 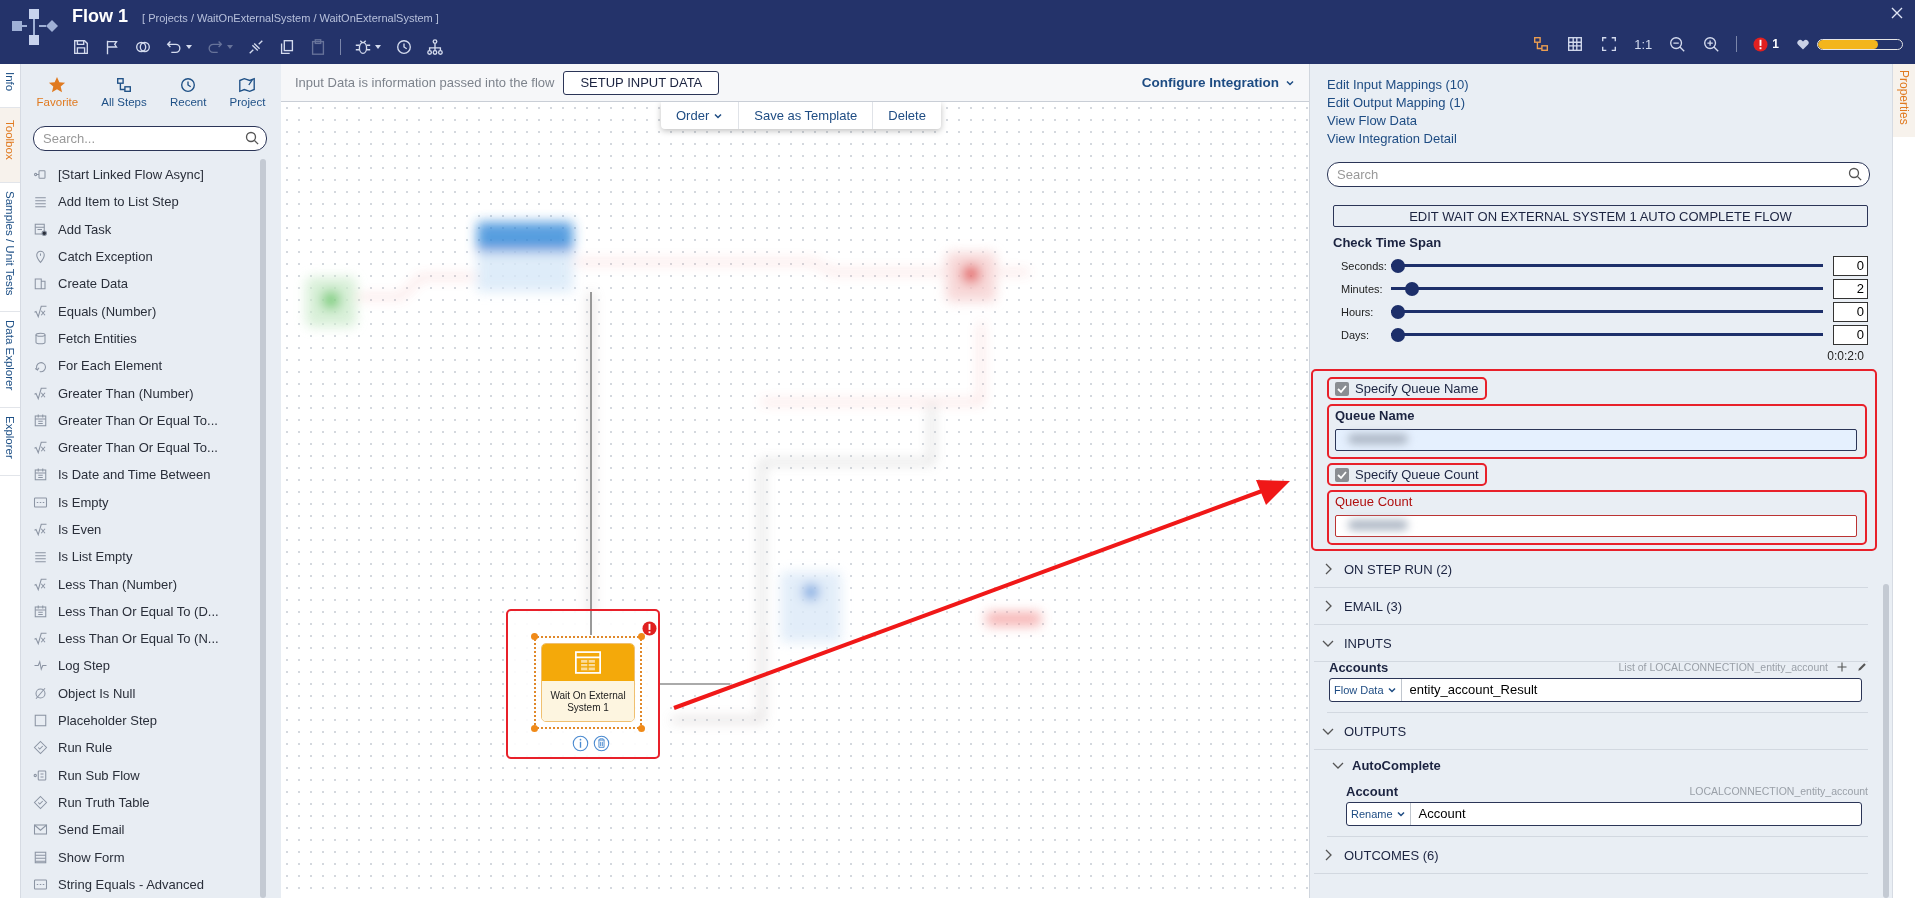 I want to click on toolbox-item: Show Form, so click(x=151, y=857).